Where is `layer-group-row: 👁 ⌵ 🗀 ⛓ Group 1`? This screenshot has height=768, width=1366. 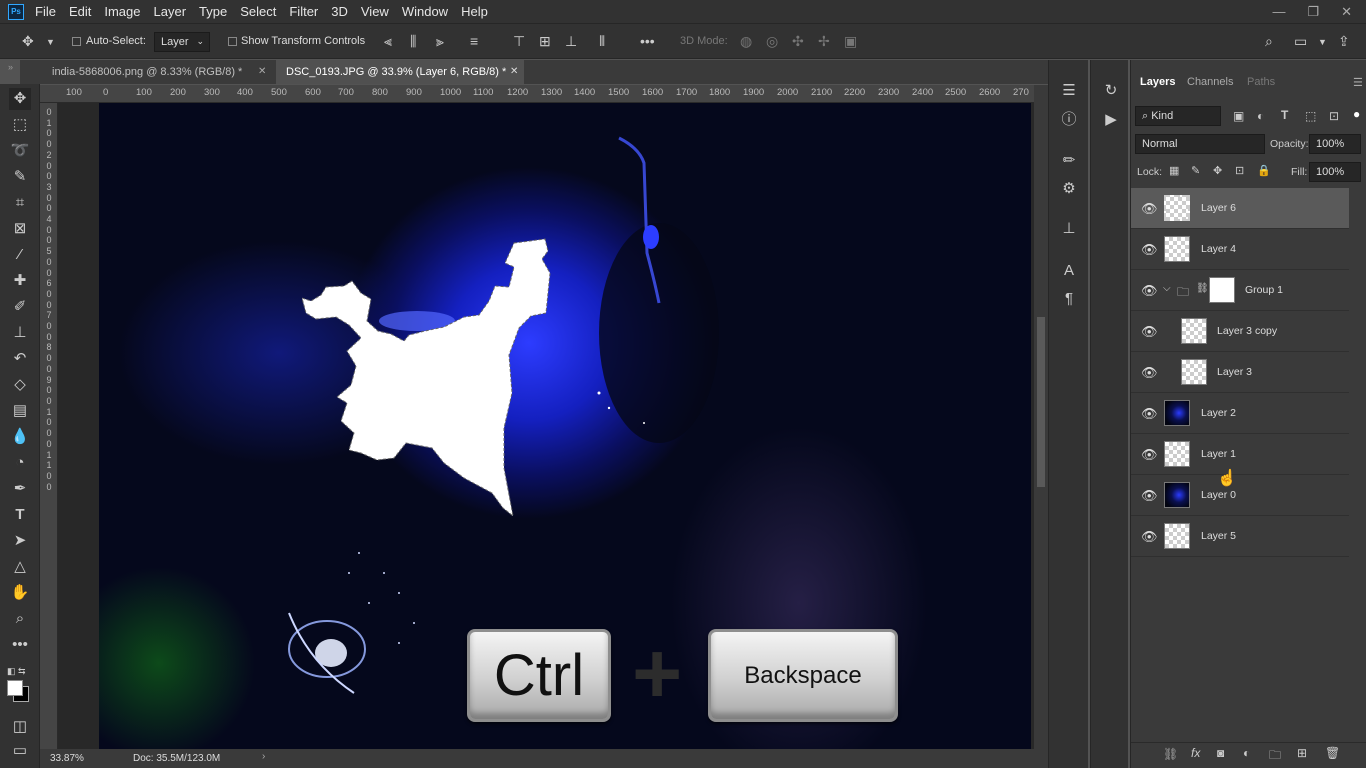 layer-group-row: 👁 ⌵ 🗀 ⛓ Group 1 is located at coordinates (1240, 290).